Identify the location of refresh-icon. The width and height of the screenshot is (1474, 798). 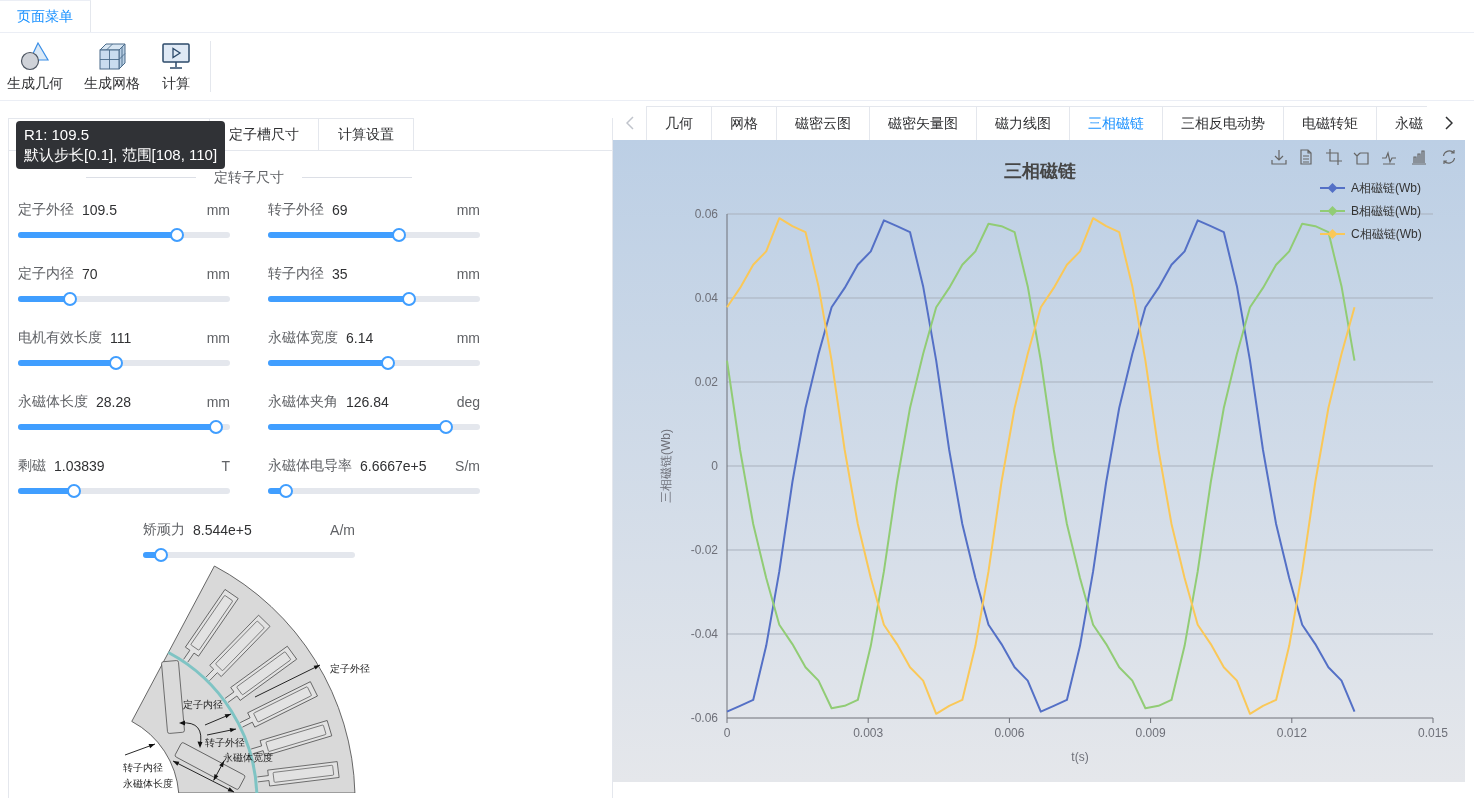
(1449, 157).